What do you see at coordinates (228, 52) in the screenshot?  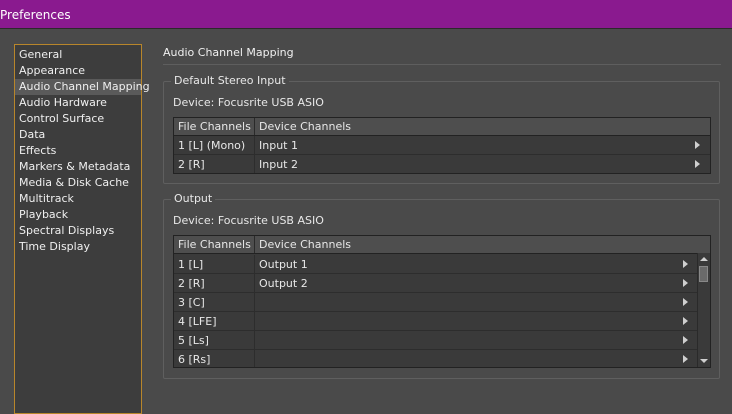 I see `page-title: Audio Channel Mapping` at bounding box center [228, 52].